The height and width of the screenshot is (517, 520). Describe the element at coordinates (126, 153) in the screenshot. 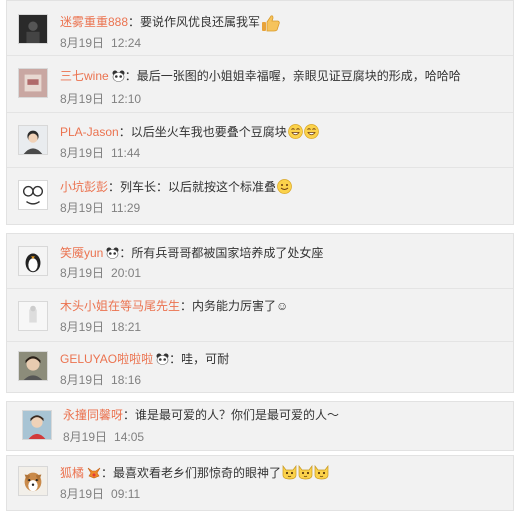

I see `comment-time: 11:44` at that location.